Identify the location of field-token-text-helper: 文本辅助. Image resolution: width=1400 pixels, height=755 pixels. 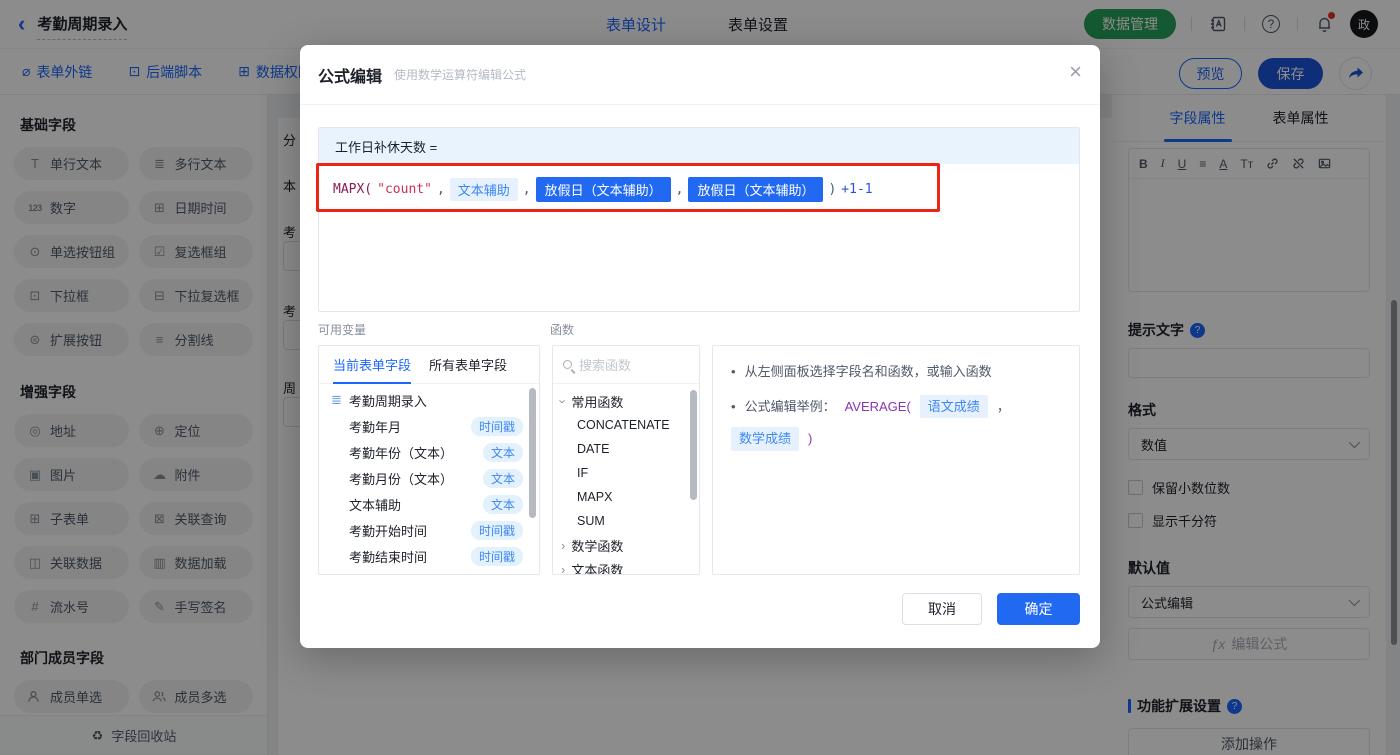
(483, 189).